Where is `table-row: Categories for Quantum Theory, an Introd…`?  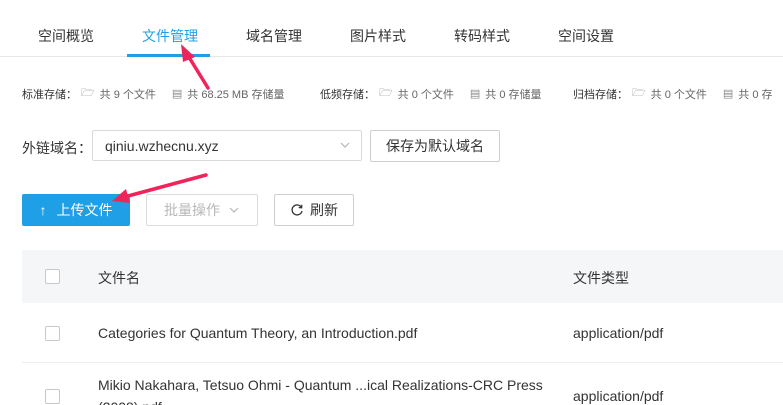
table-row: Categories for Quantum Theory, an Introd… is located at coordinates (402, 333).